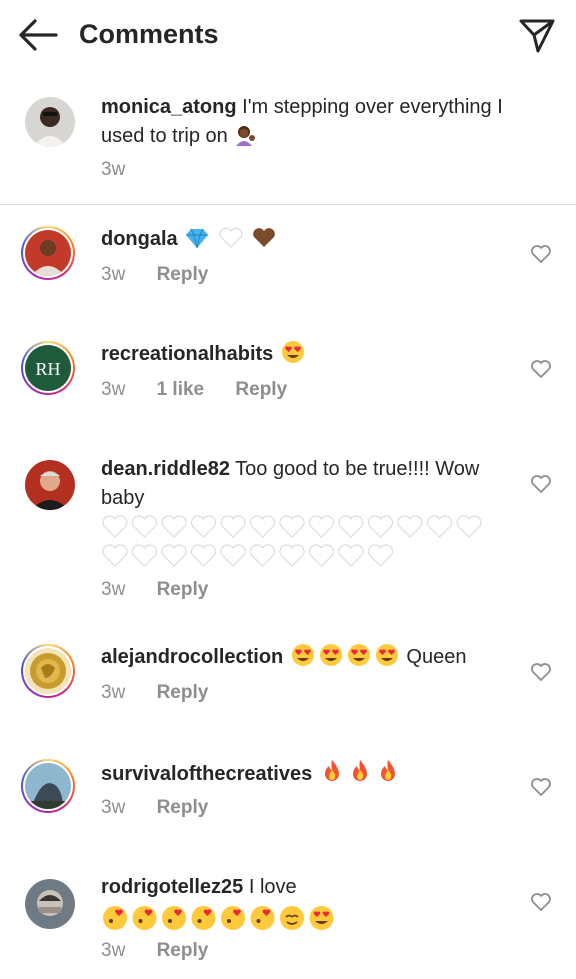 Image resolution: width=576 pixels, height=979 pixels. What do you see at coordinates (192, 657) in the screenshot?
I see `comment-username: alejandrocollection` at bounding box center [192, 657].